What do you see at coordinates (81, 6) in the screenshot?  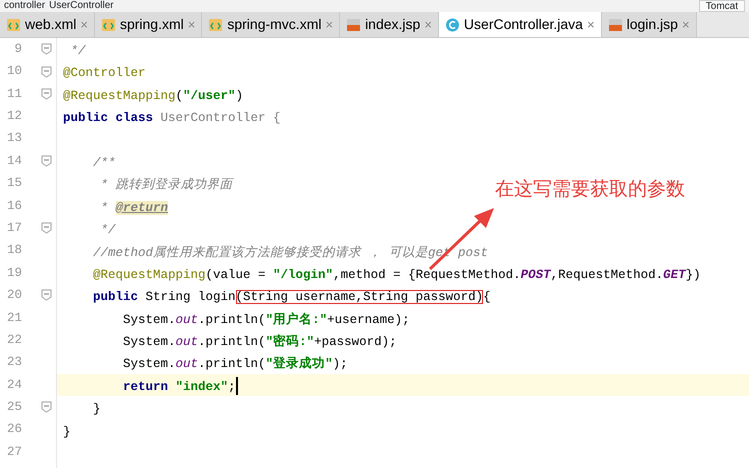 I see `breadcrumb-item: UserController` at bounding box center [81, 6].